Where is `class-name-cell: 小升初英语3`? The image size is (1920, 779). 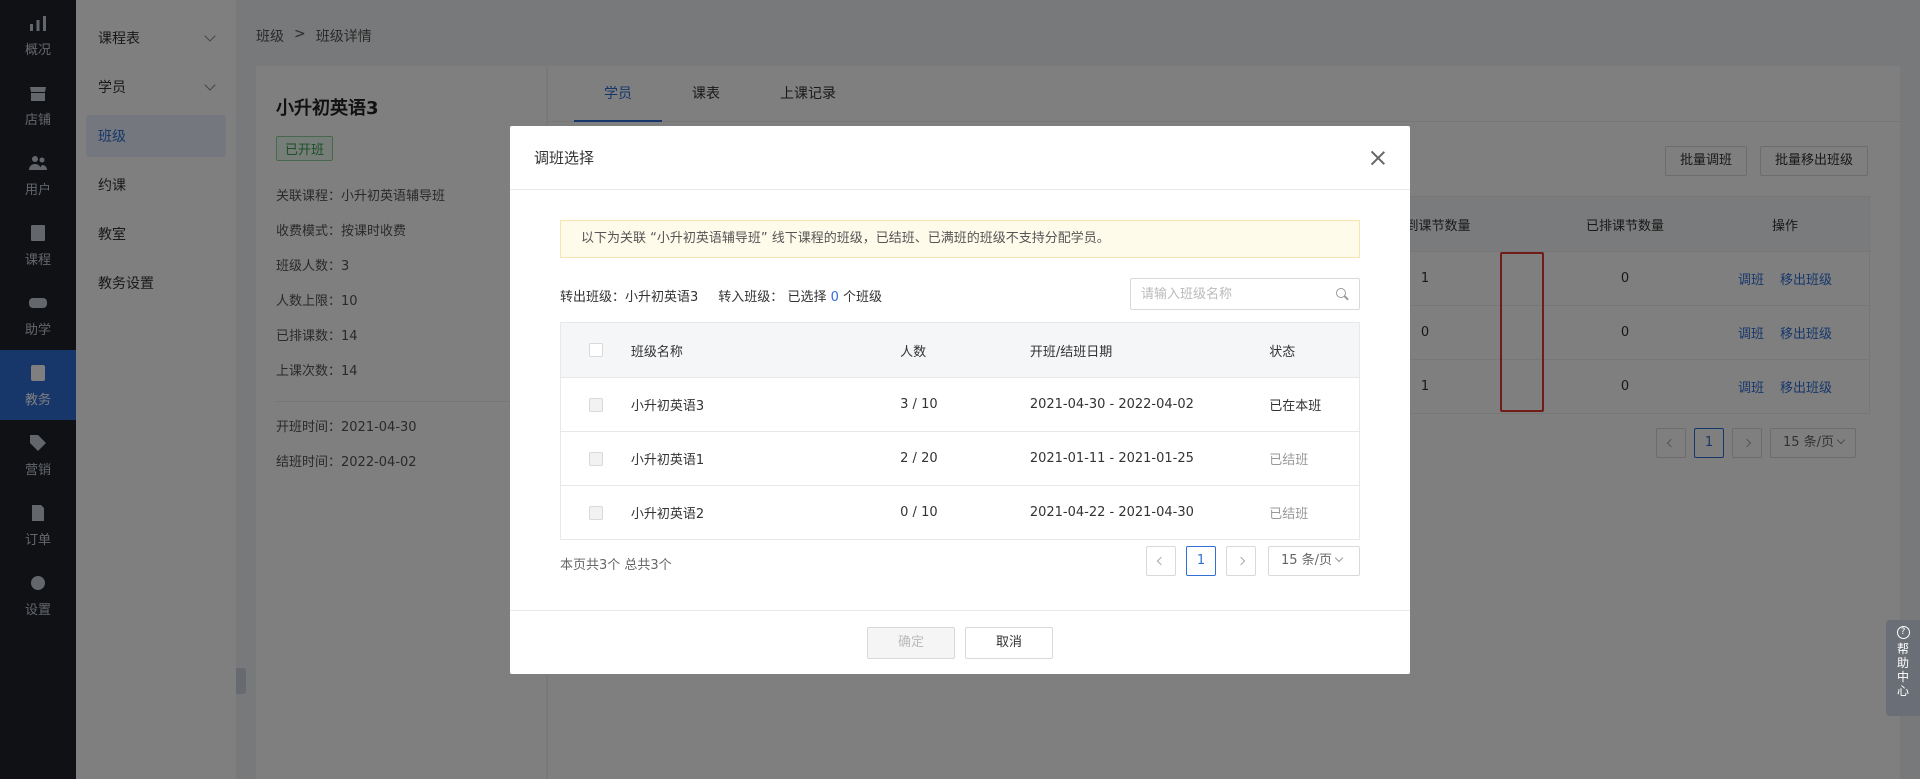 class-name-cell: 小升初英语3 is located at coordinates (667, 406).